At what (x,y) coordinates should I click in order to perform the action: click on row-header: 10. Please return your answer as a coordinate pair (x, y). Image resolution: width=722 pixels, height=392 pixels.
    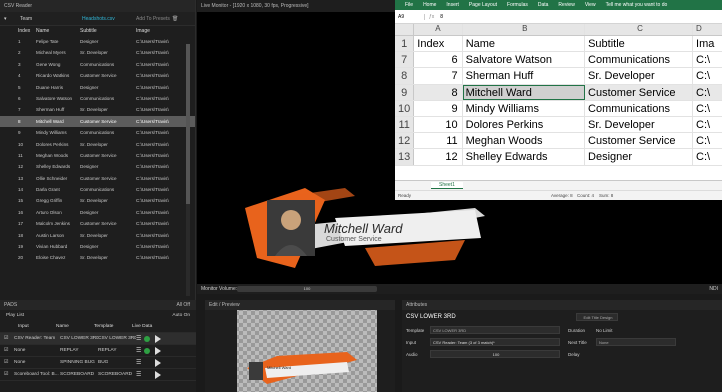
    Looking at the image, I should click on (405, 108).